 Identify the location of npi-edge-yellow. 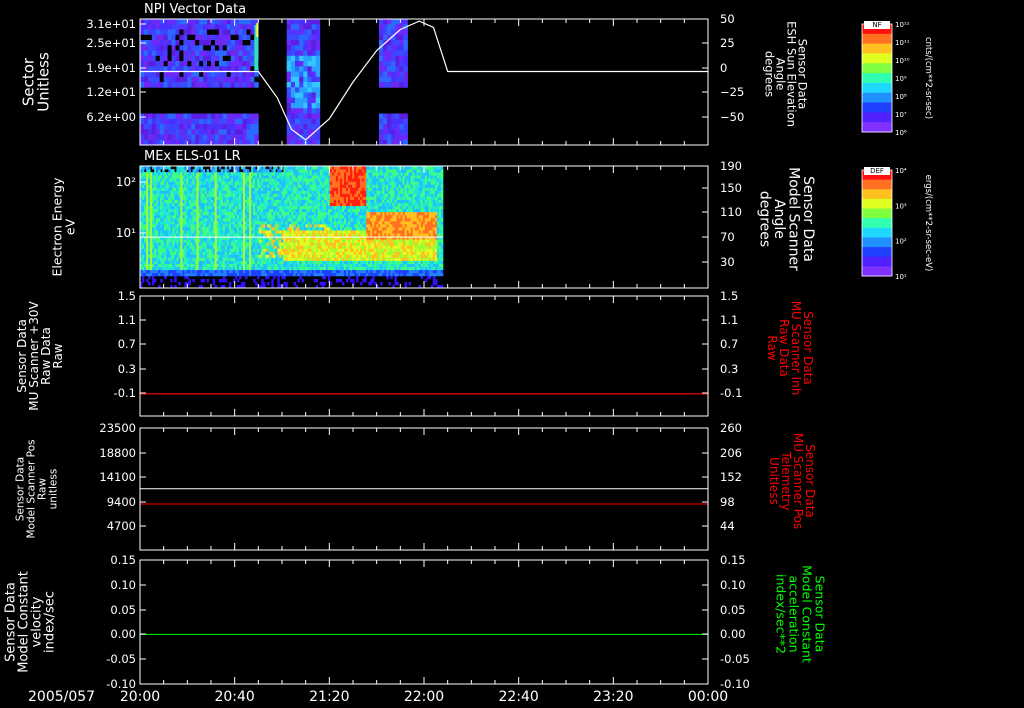
(257, 30).